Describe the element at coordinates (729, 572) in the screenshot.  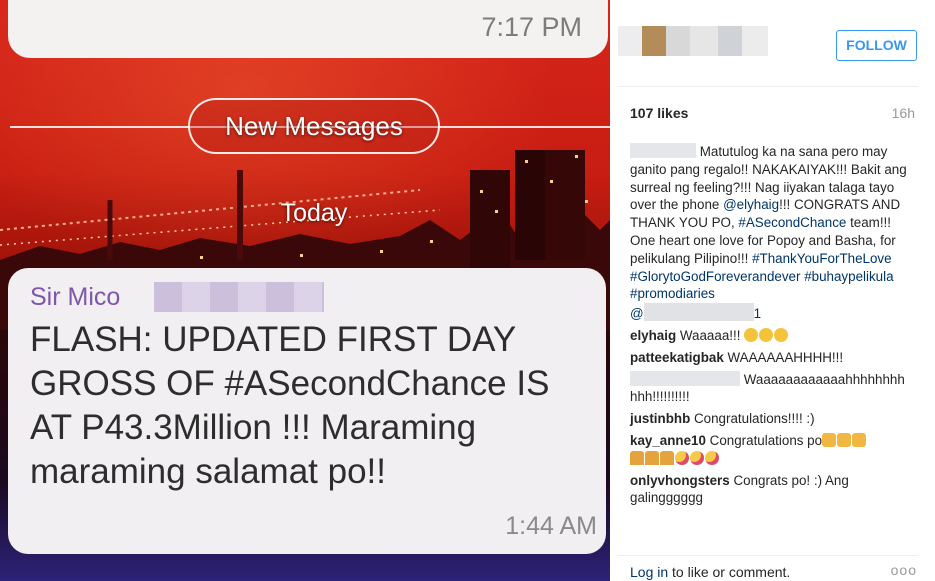
I see `login-prompt-text: to like or comment.` at that location.